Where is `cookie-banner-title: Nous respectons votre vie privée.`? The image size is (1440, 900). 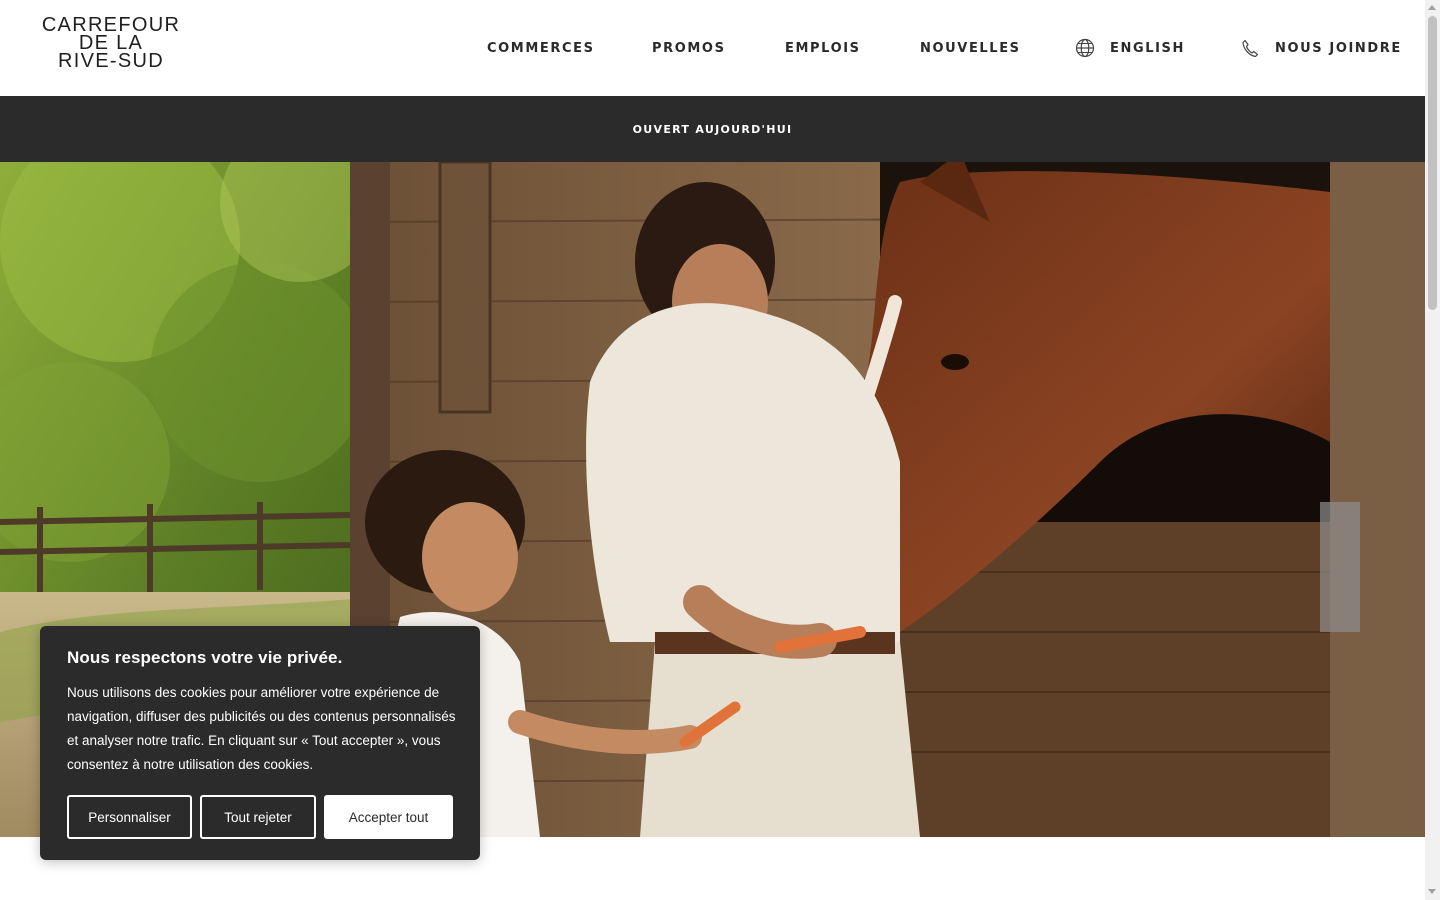
cookie-banner-title: Nous respectons votre vie privée. is located at coordinates (205, 657).